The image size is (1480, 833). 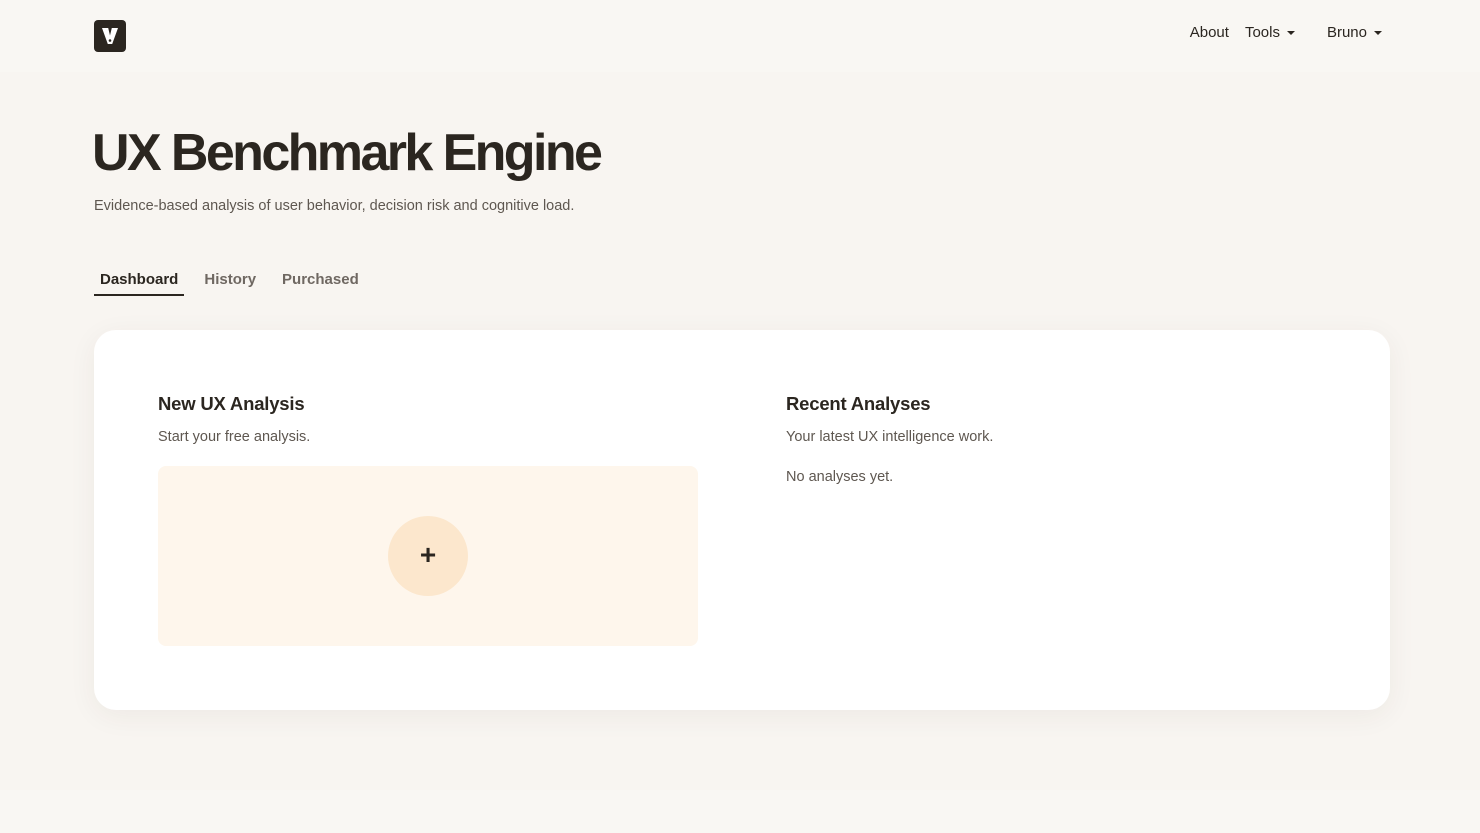 I want to click on footer, so click(x=740, y=811).